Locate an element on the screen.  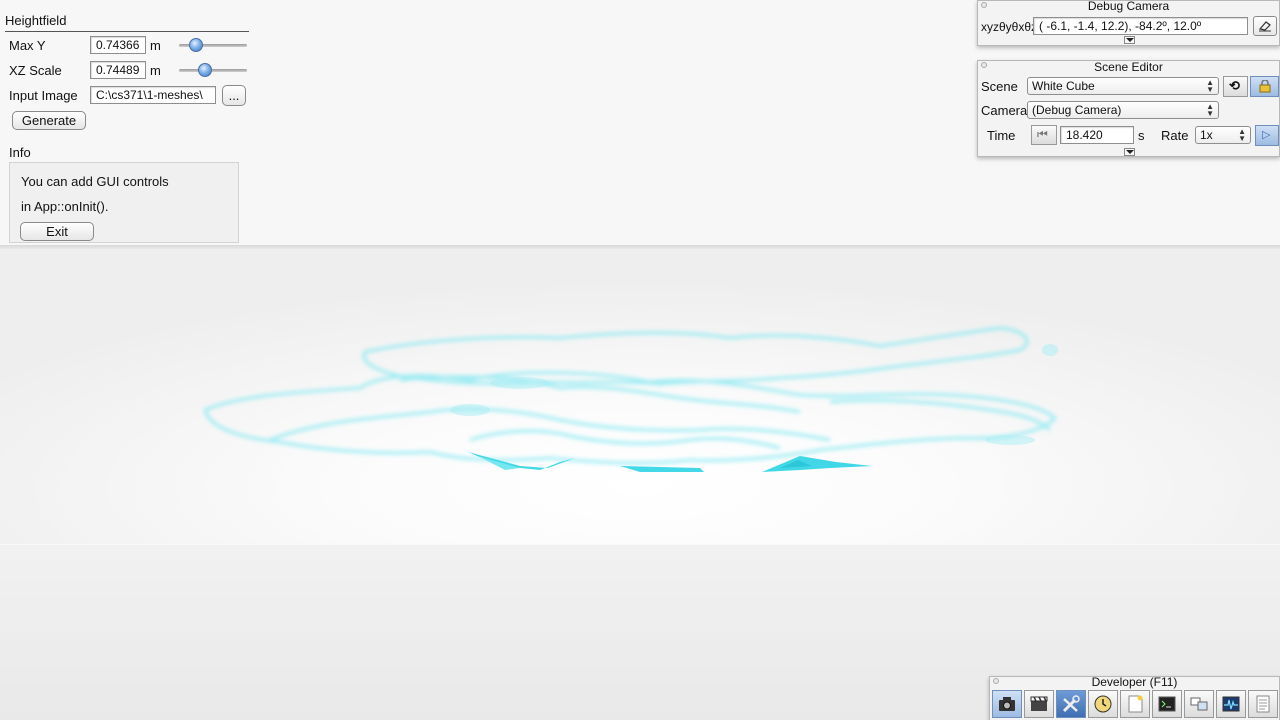
reload-icon: ⟲ is located at coordinates (1234, 85).